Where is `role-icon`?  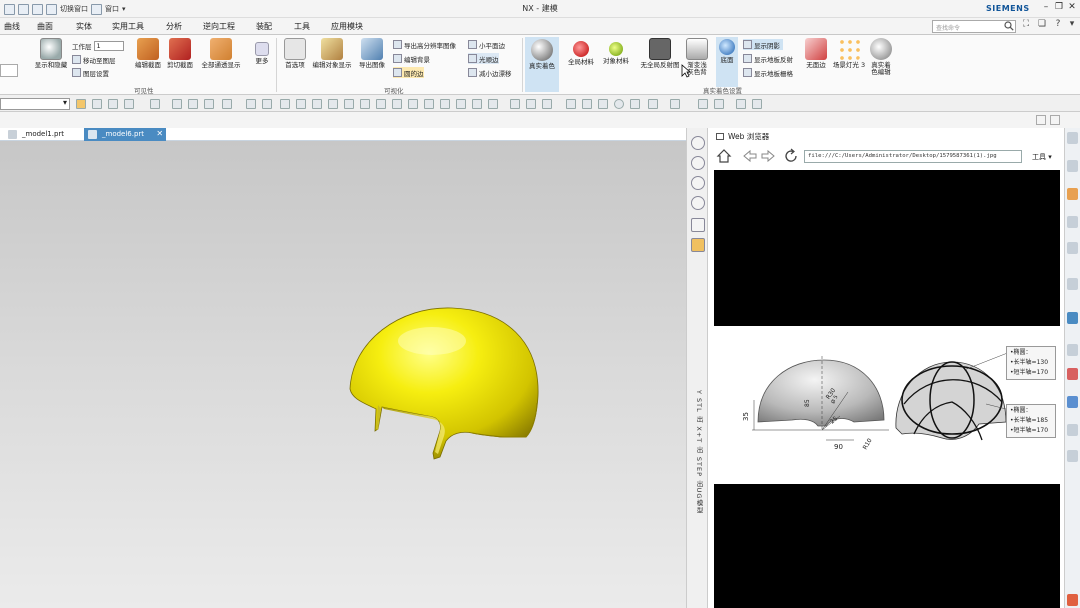
role-icon is located at coordinates (1072, 402).